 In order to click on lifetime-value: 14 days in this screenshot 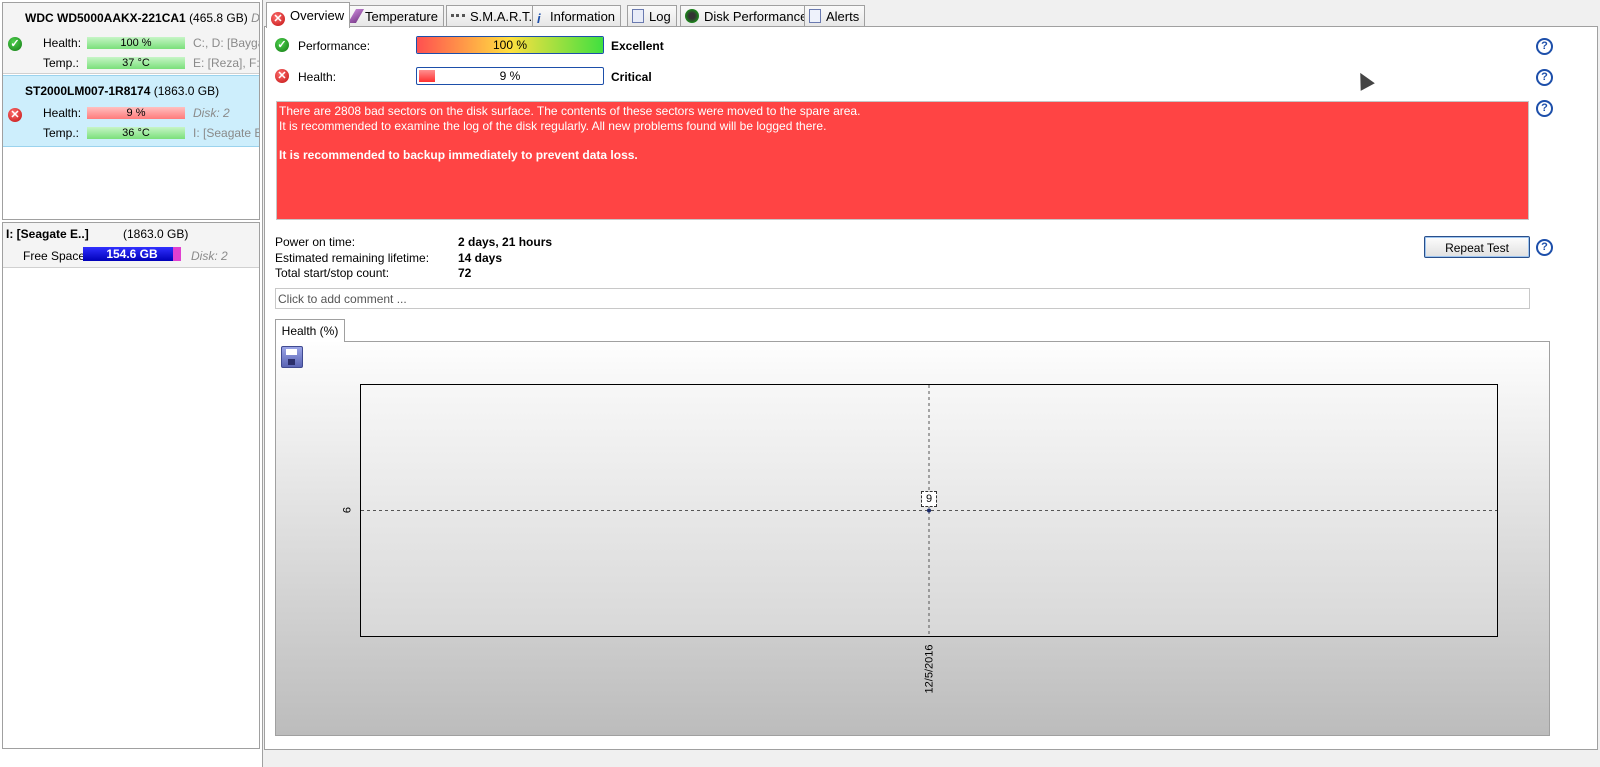, I will do `click(480, 258)`.